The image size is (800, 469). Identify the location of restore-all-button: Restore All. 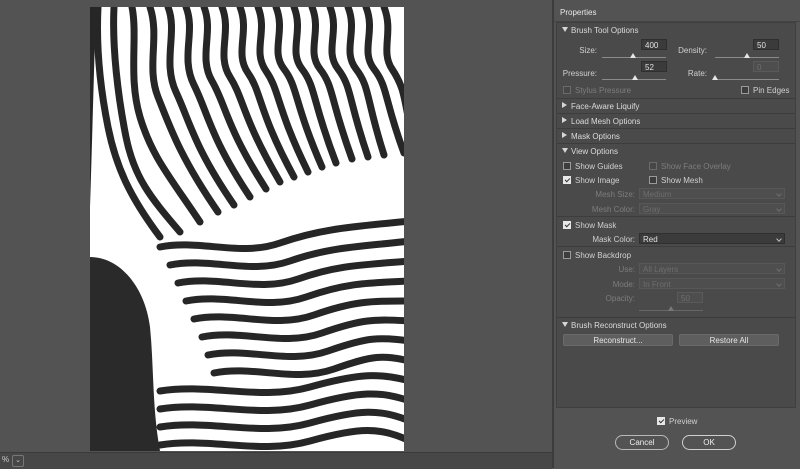
(729, 340).